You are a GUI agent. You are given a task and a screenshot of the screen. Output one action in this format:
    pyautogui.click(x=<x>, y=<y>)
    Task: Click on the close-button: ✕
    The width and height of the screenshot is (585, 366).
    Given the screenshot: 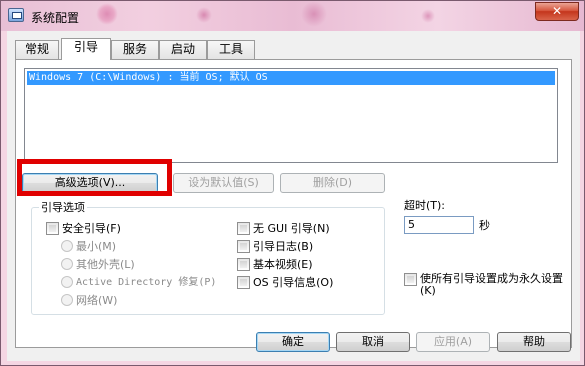 What is the action you would take?
    pyautogui.click(x=557, y=11)
    